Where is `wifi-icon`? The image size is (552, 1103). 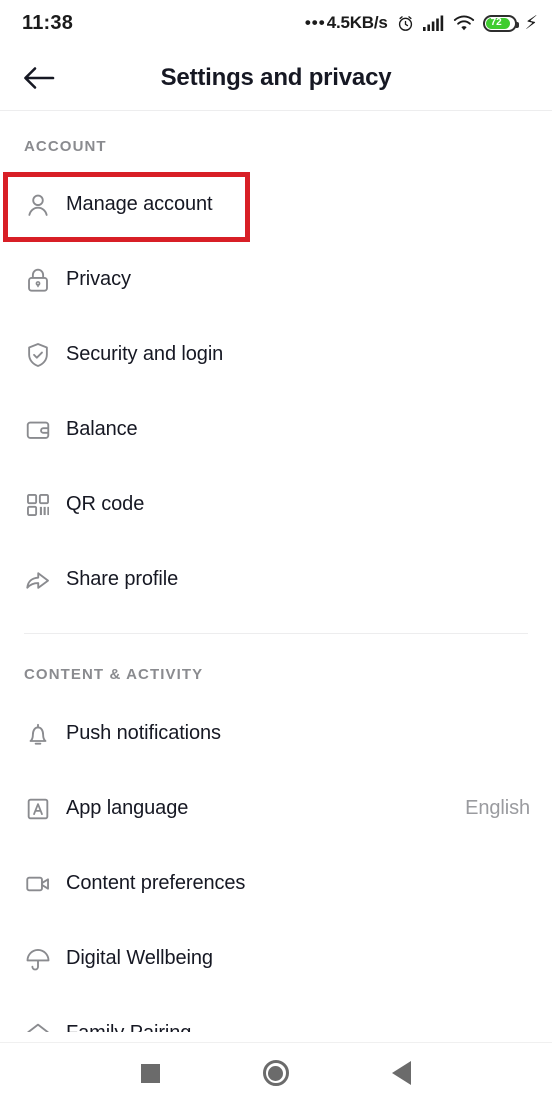
wifi-icon is located at coordinates (463, 22).